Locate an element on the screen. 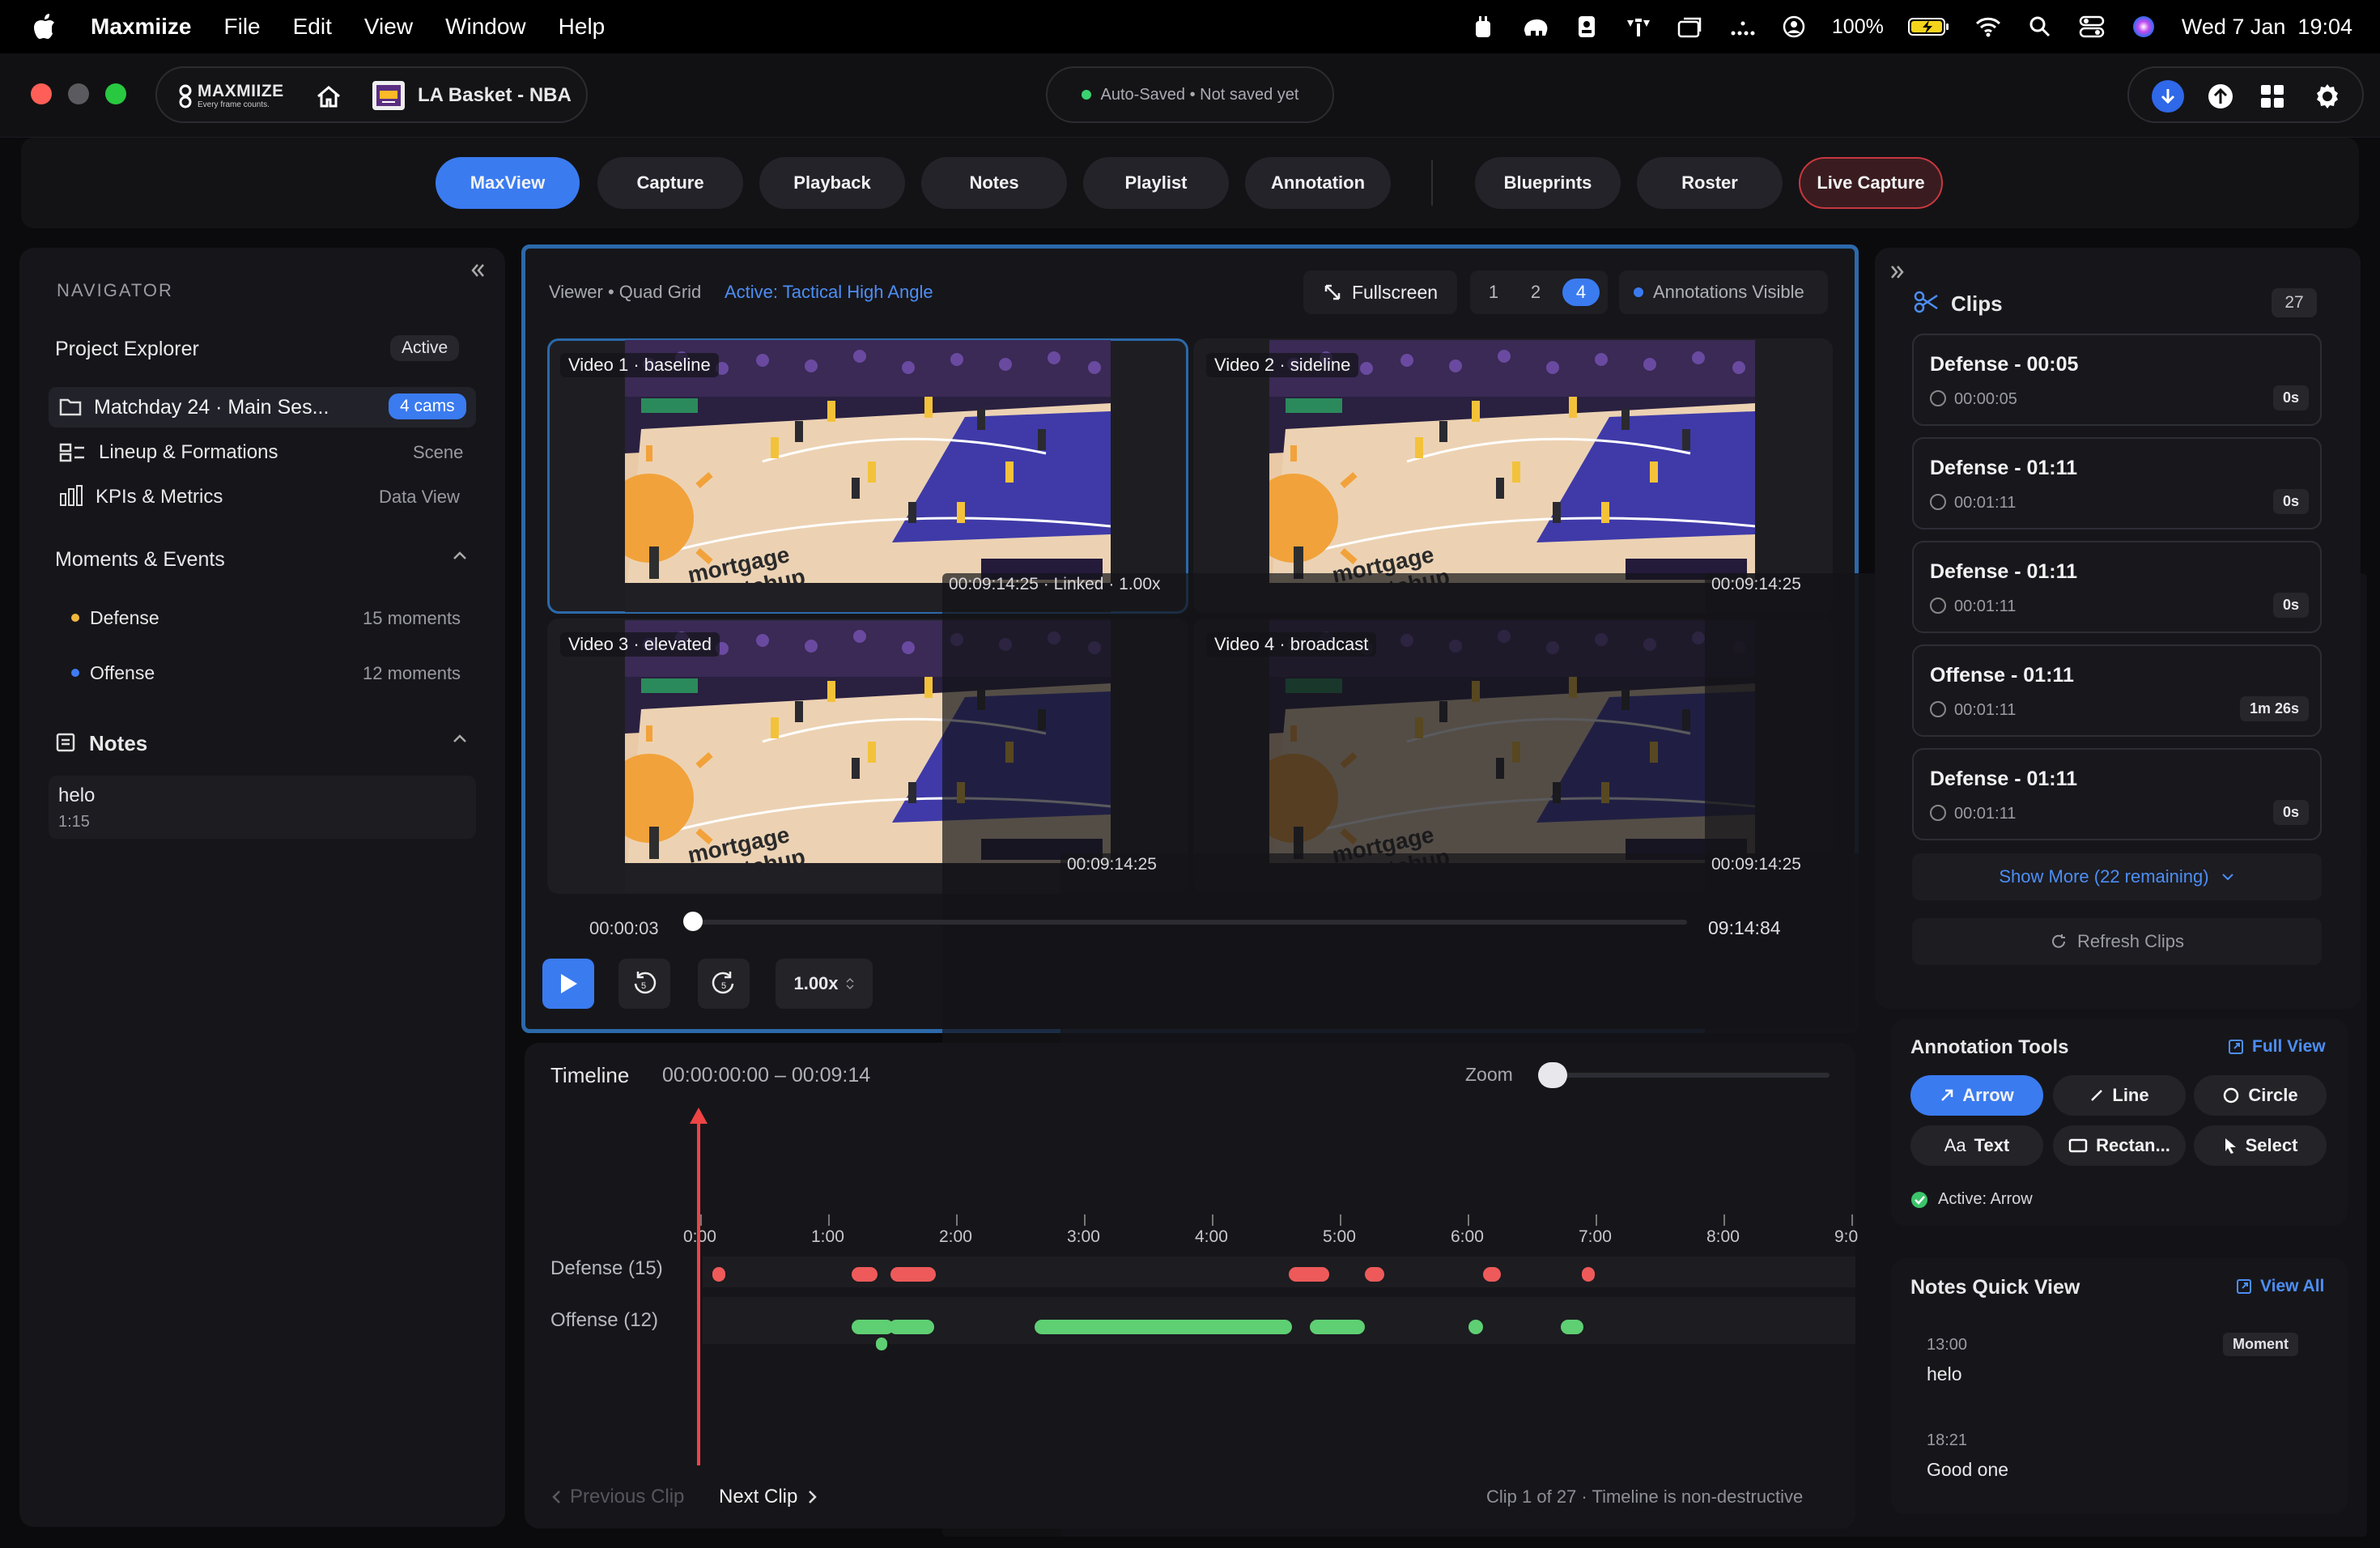  tool-select: Select is located at coordinates (2260, 1145).